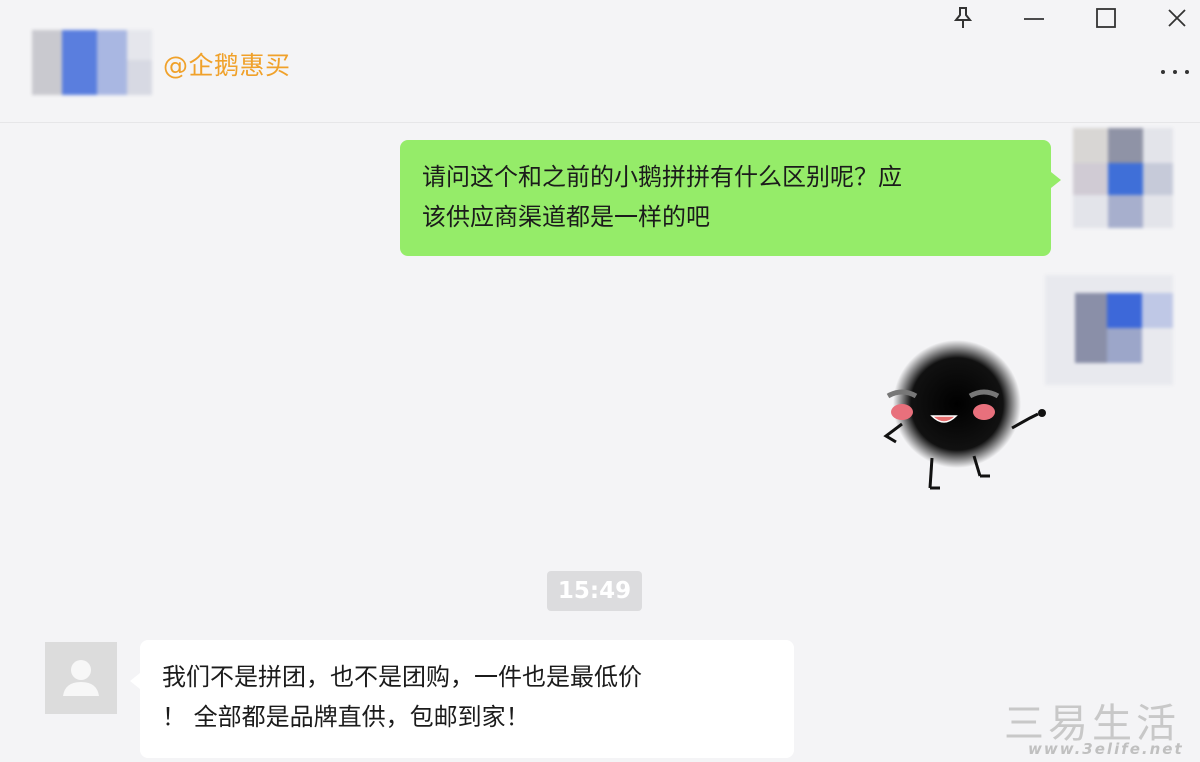 The image size is (1200, 762). What do you see at coordinates (346, 717) in the screenshot?
I see `message-line: ！ 全部都是品牌直供，包邮到家！` at bounding box center [346, 717].